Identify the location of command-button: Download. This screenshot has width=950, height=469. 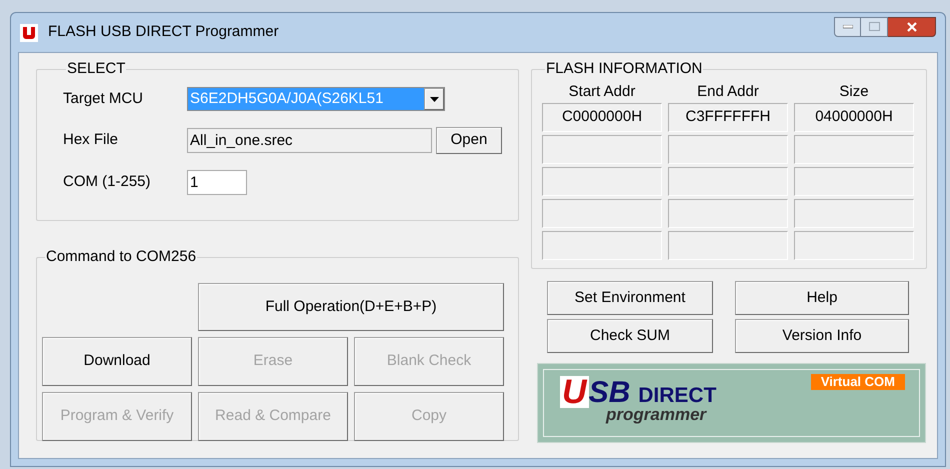
(117, 361).